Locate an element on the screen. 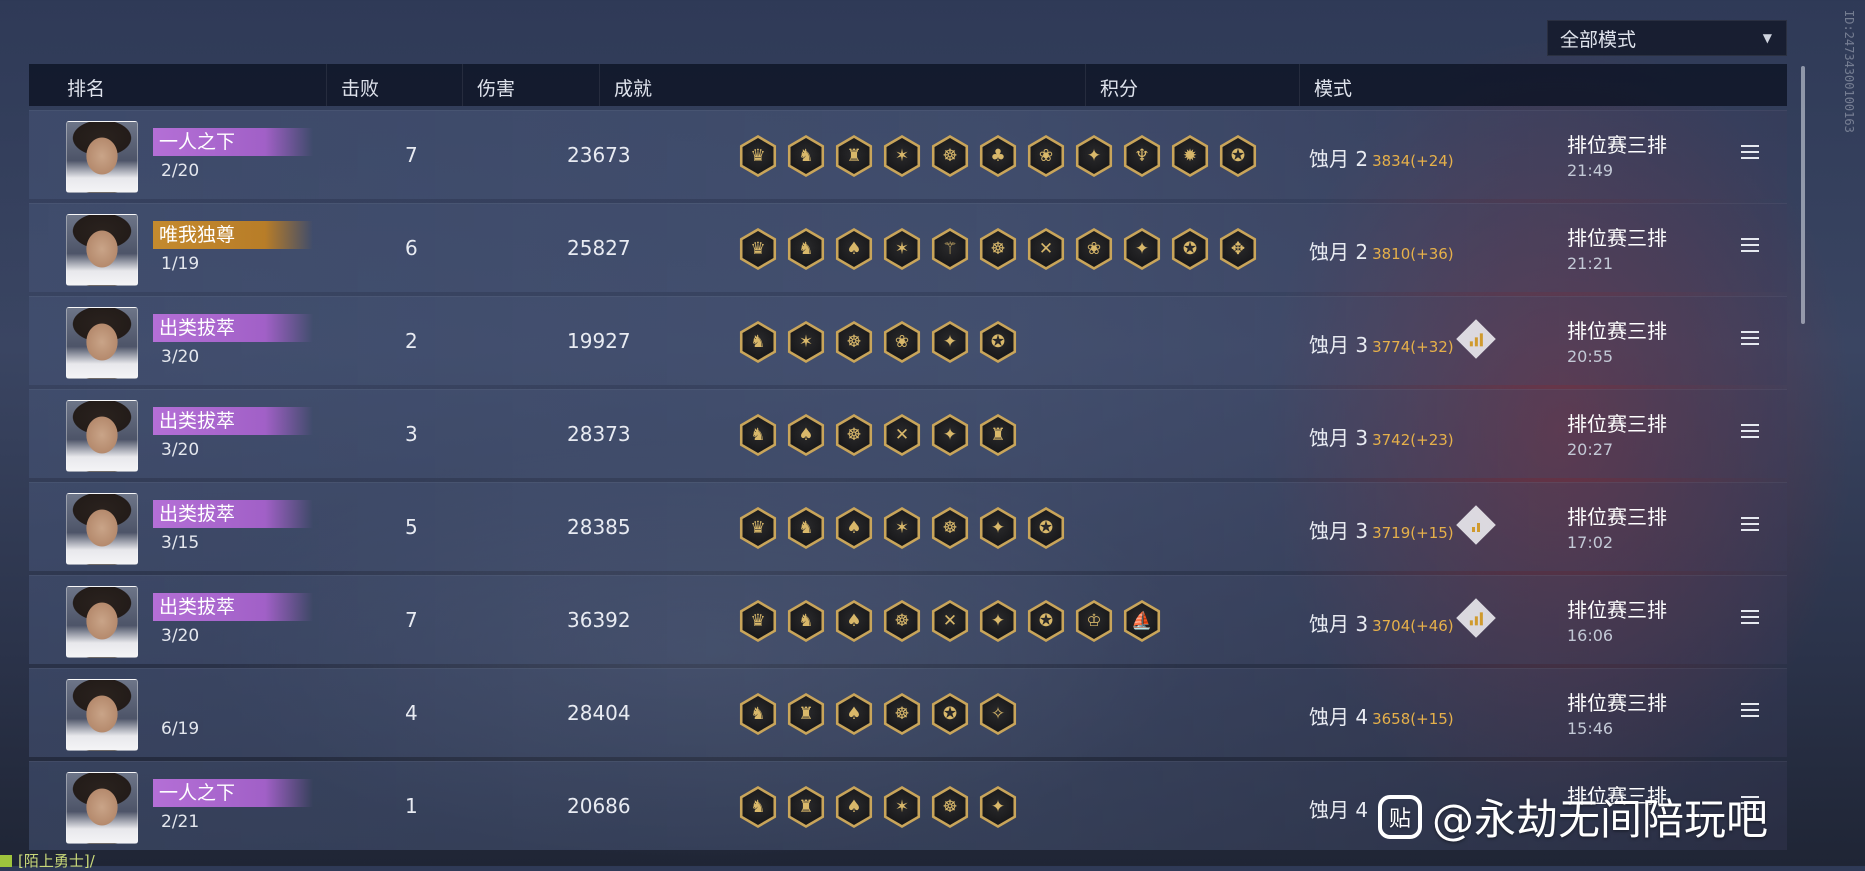 The image size is (1865, 871). achievement-badge-icon: ✹ is located at coordinates (1190, 156).